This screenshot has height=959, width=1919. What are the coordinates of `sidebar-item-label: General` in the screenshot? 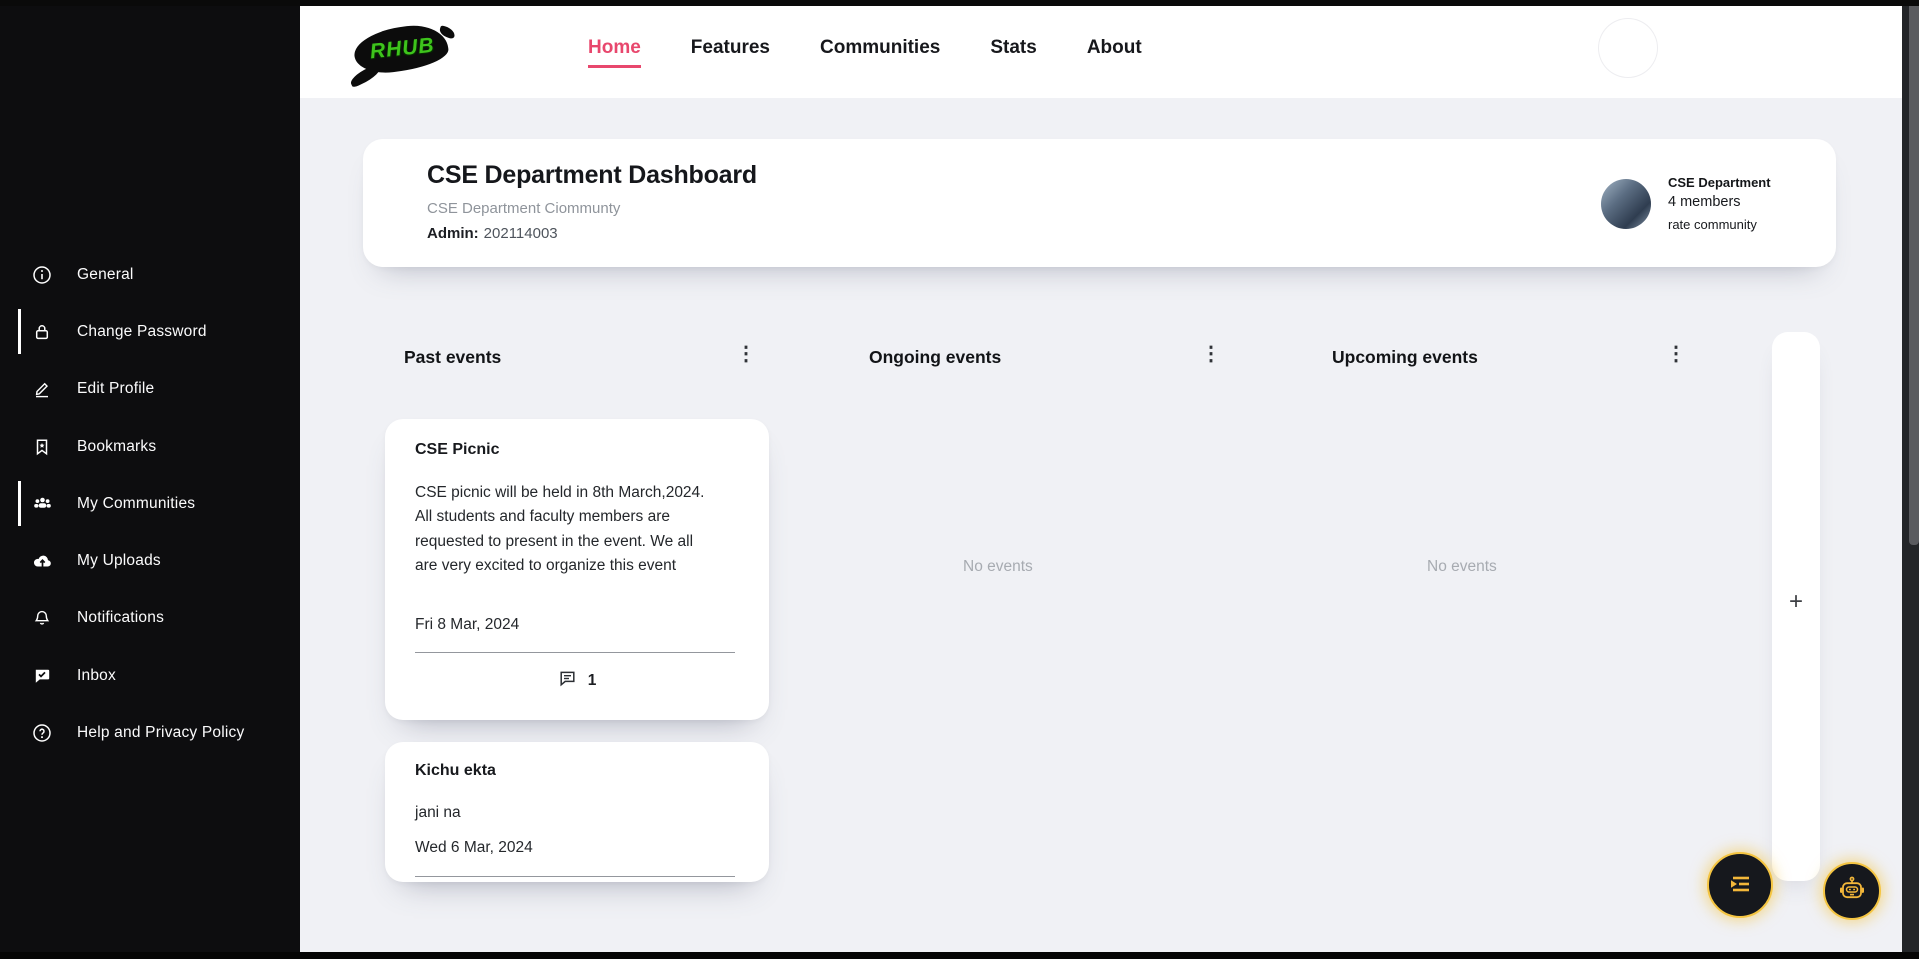 It's located at (105, 274).